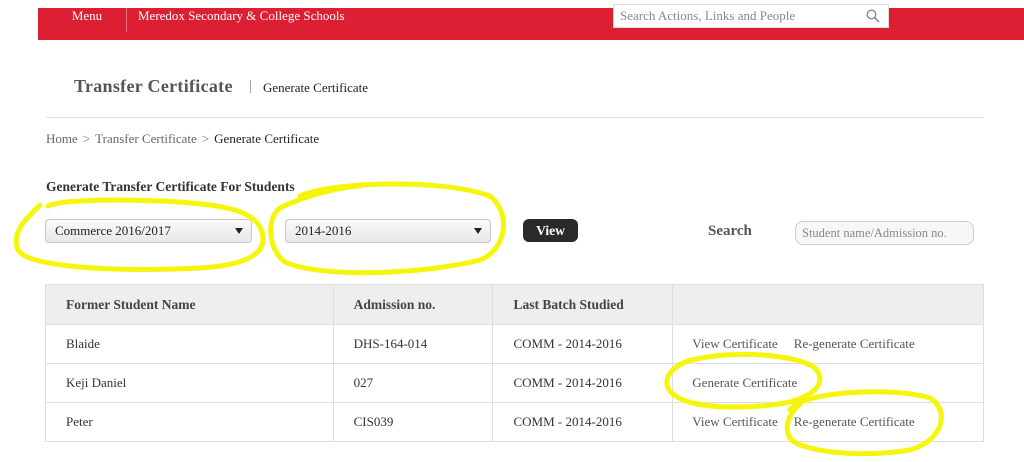 The height and width of the screenshot is (462, 1024). Describe the element at coordinates (189, 383) in the screenshot. I see `student-name: Keji Daniel` at that location.